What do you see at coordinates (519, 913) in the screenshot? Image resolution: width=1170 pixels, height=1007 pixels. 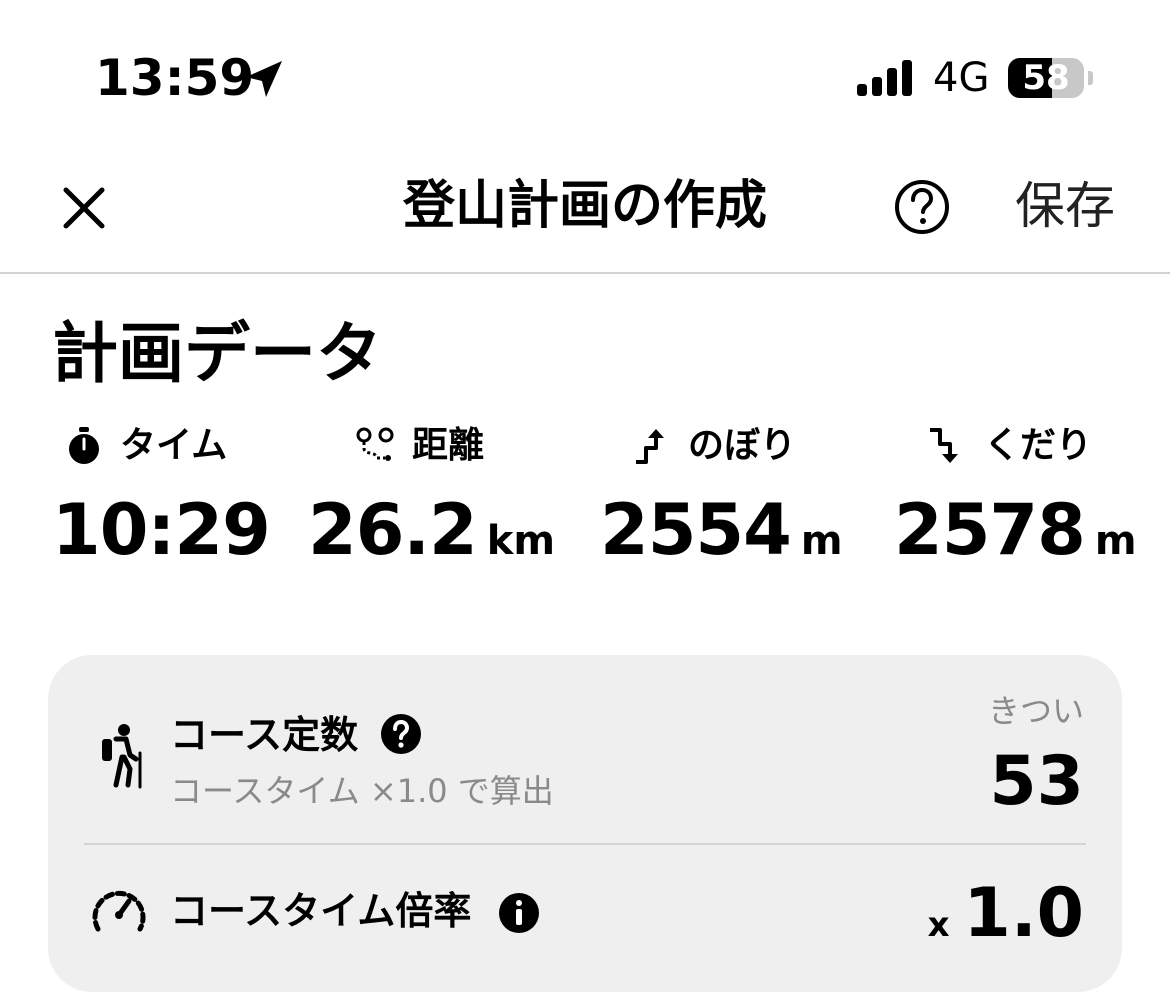 I see `info-circle-icon` at bounding box center [519, 913].